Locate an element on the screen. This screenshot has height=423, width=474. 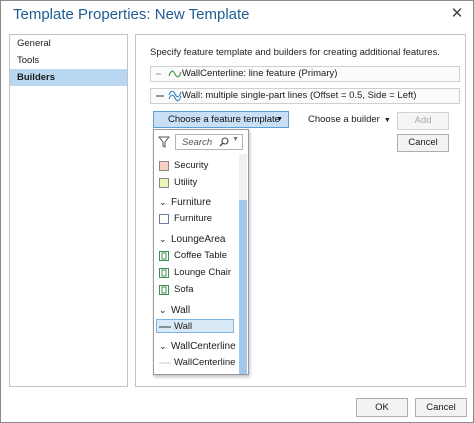
scrollbar-thumb is located at coordinates (243, 287).